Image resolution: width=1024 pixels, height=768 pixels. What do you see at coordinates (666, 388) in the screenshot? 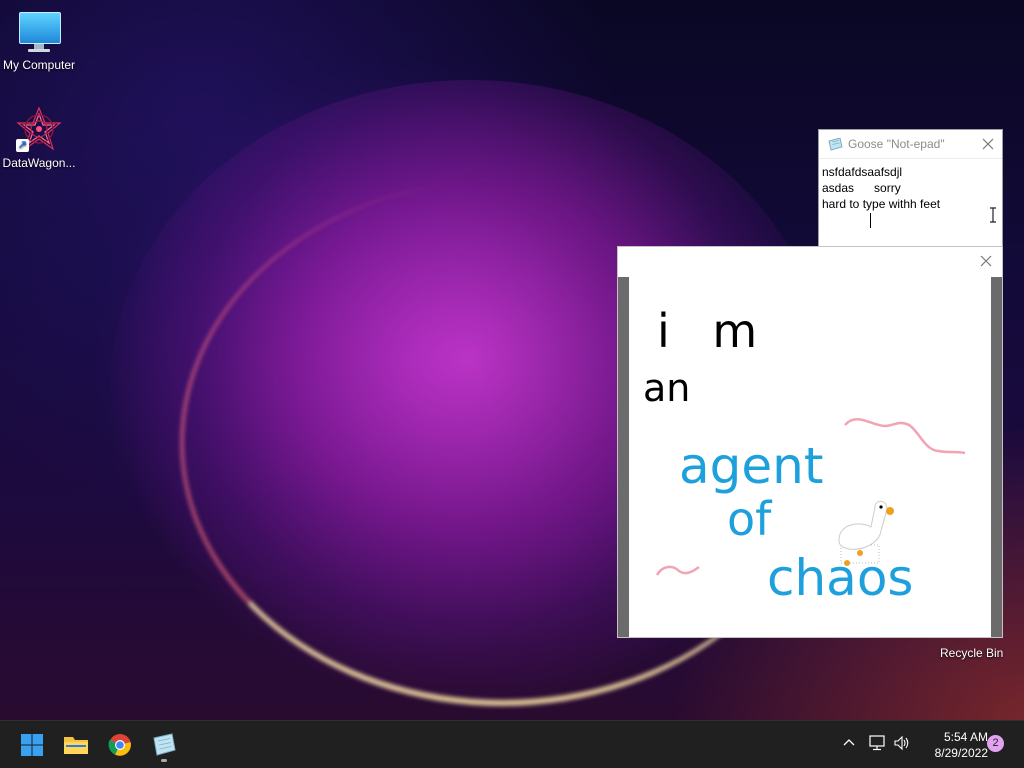
I see `drawing-text: an` at bounding box center [666, 388].